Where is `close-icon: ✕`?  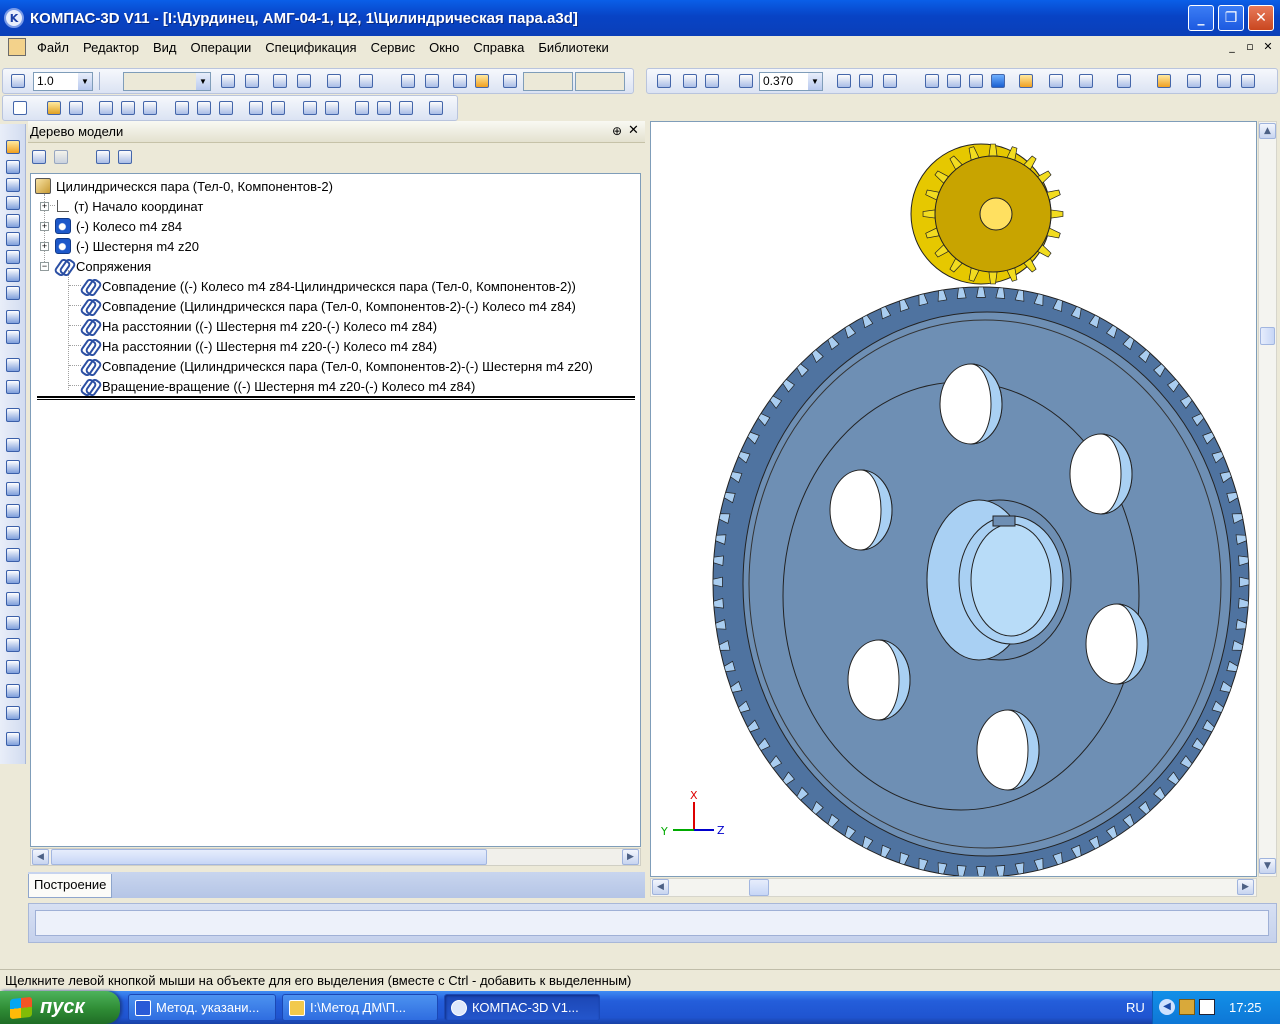 close-icon: ✕ is located at coordinates (633, 130).